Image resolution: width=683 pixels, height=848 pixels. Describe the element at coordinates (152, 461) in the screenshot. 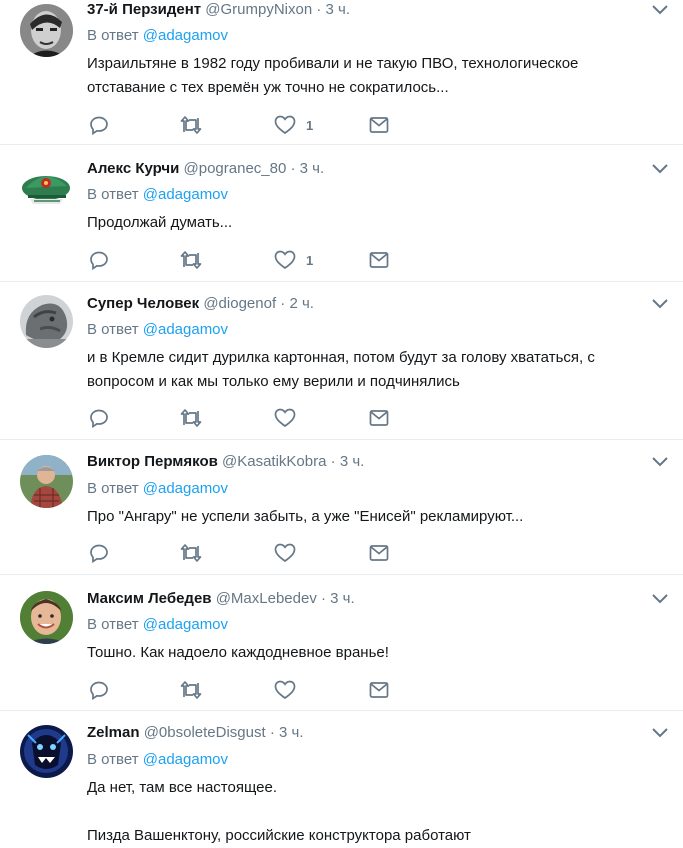

I see `author-name: Виктор Пермяков` at that location.